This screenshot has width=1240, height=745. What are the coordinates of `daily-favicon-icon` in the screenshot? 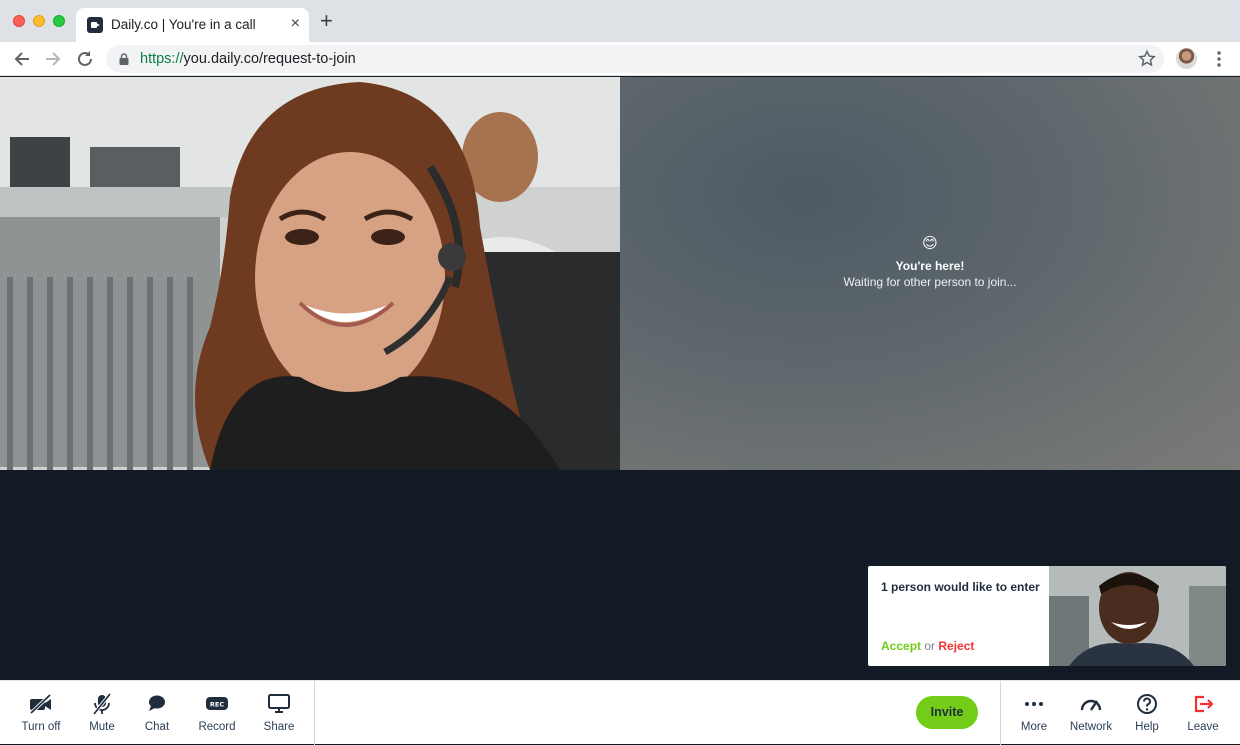 It's located at (95, 25).